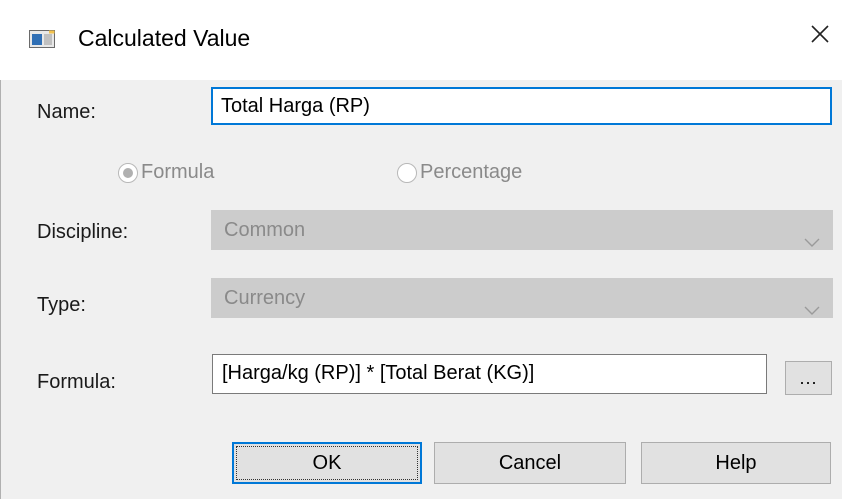  Describe the element at coordinates (83, 232) in the screenshot. I see `discipline-label: Discipline:` at that location.